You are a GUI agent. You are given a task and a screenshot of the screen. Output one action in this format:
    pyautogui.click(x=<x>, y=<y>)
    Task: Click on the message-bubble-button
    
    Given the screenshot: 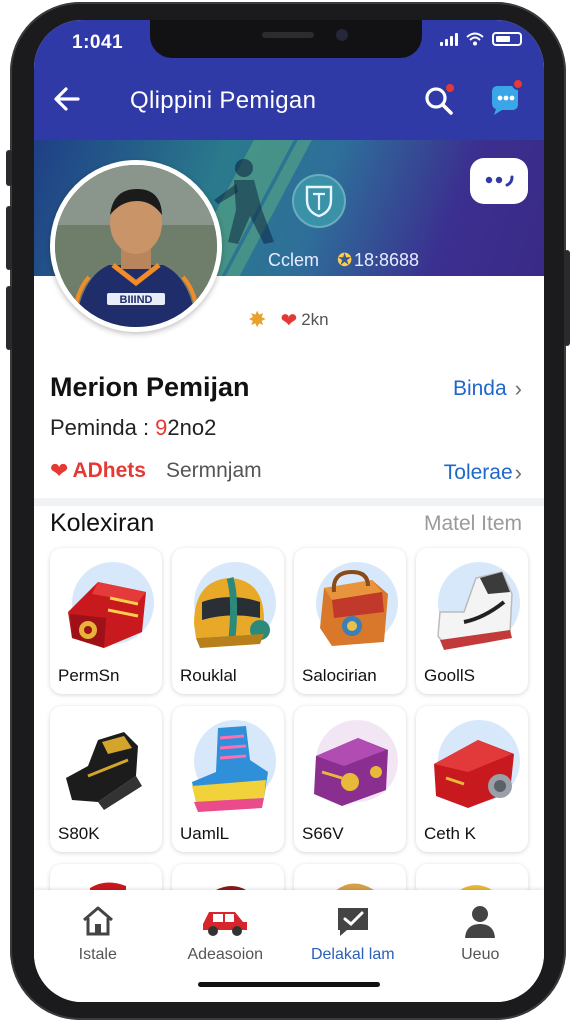 What is the action you would take?
    pyautogui.click(x=499, y=181)
    